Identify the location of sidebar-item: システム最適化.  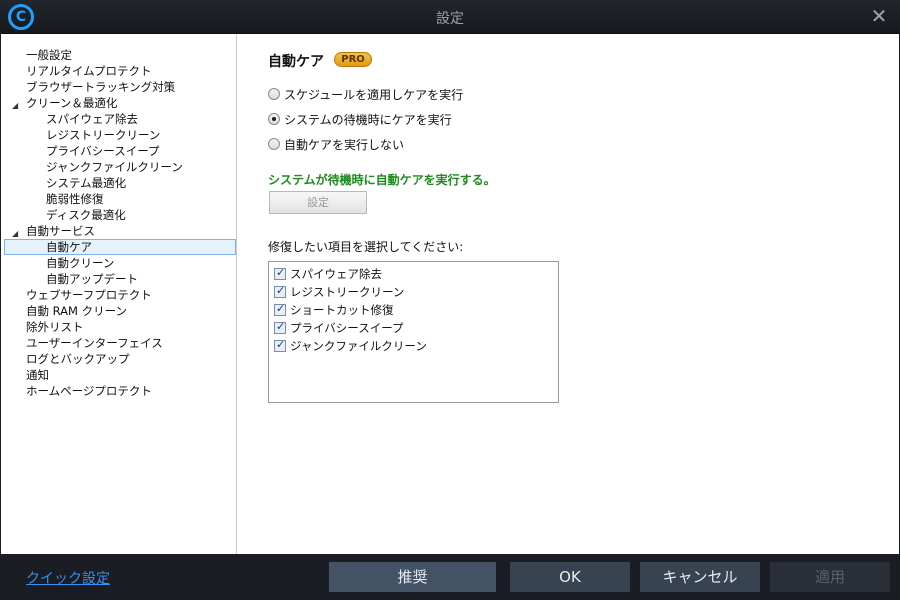
(118, 183).